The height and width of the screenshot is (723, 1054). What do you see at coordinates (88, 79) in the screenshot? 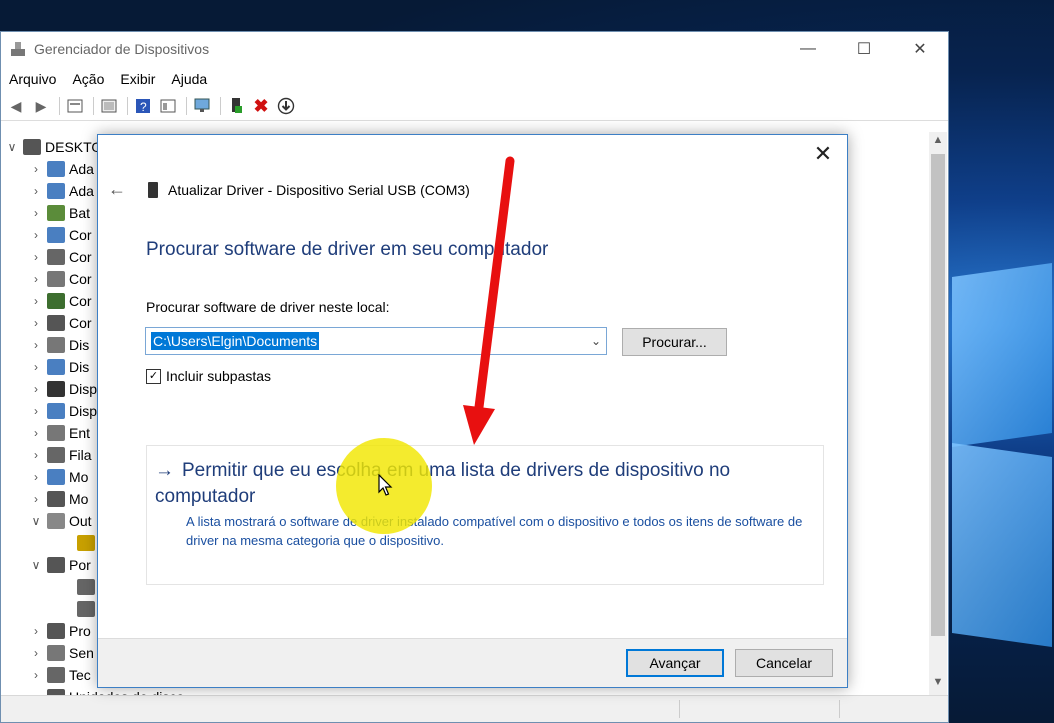
I see `menu-acao: Ação` at bounding box center [88, 79].